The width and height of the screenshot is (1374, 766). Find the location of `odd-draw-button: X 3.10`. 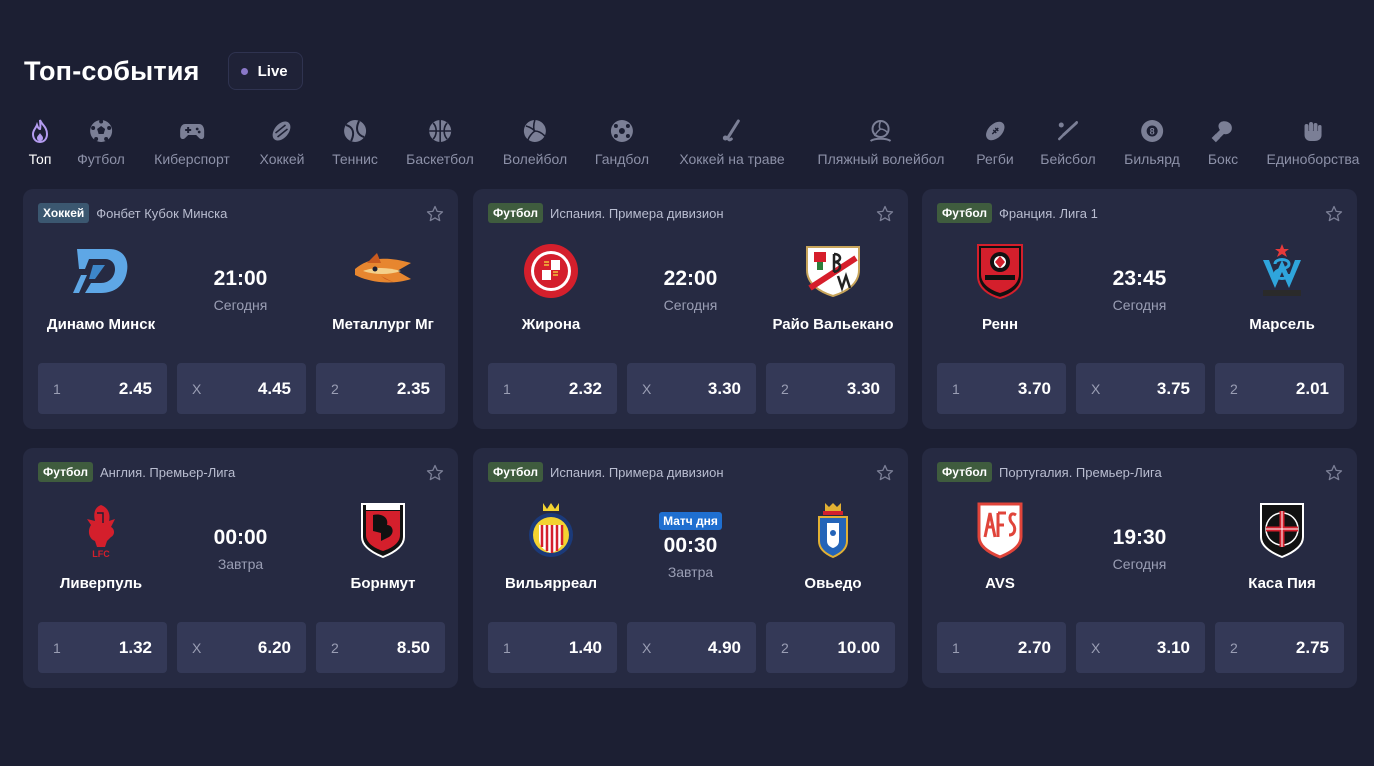

odd-draw-button: X 3.10 is located at coordinates (1140, 647).